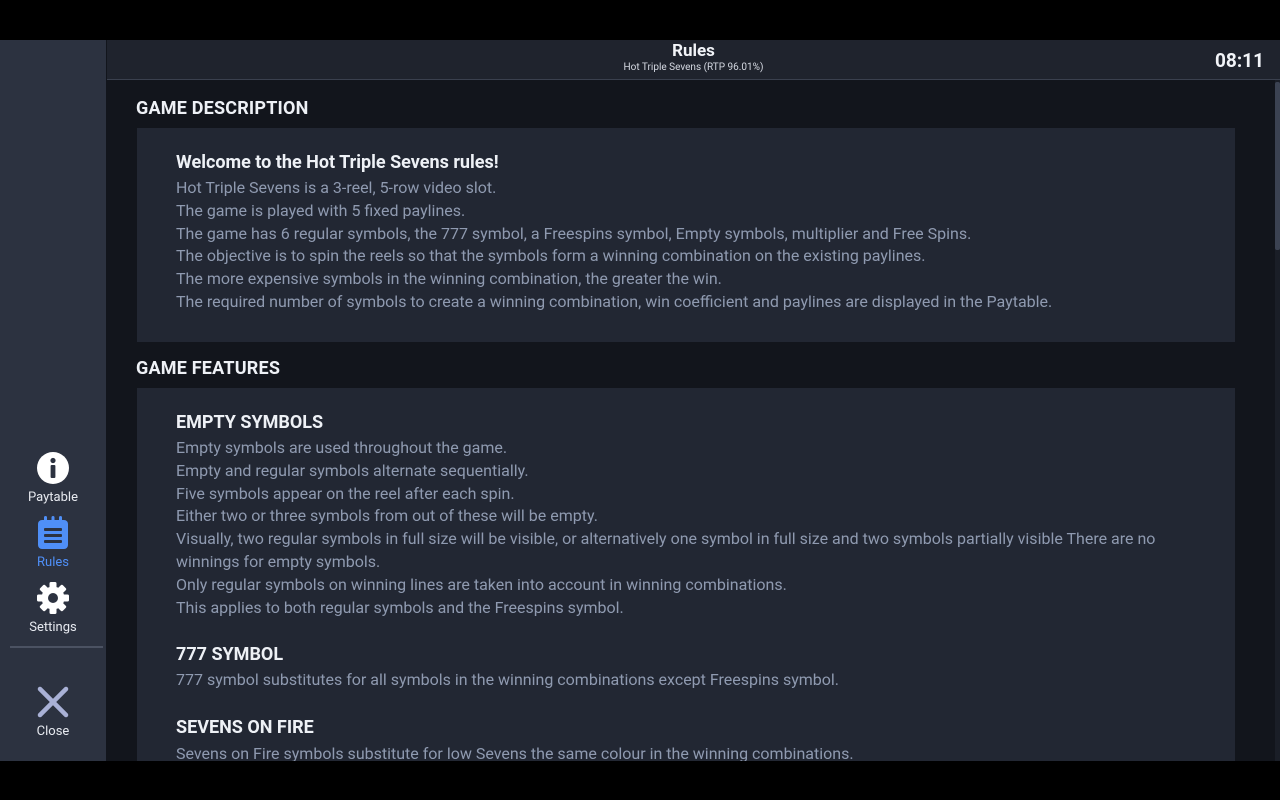 The height and width of the screenshot is (800, 1280). I want to click on section-title-game-features: GAME FEATURES, so click(208, 368).